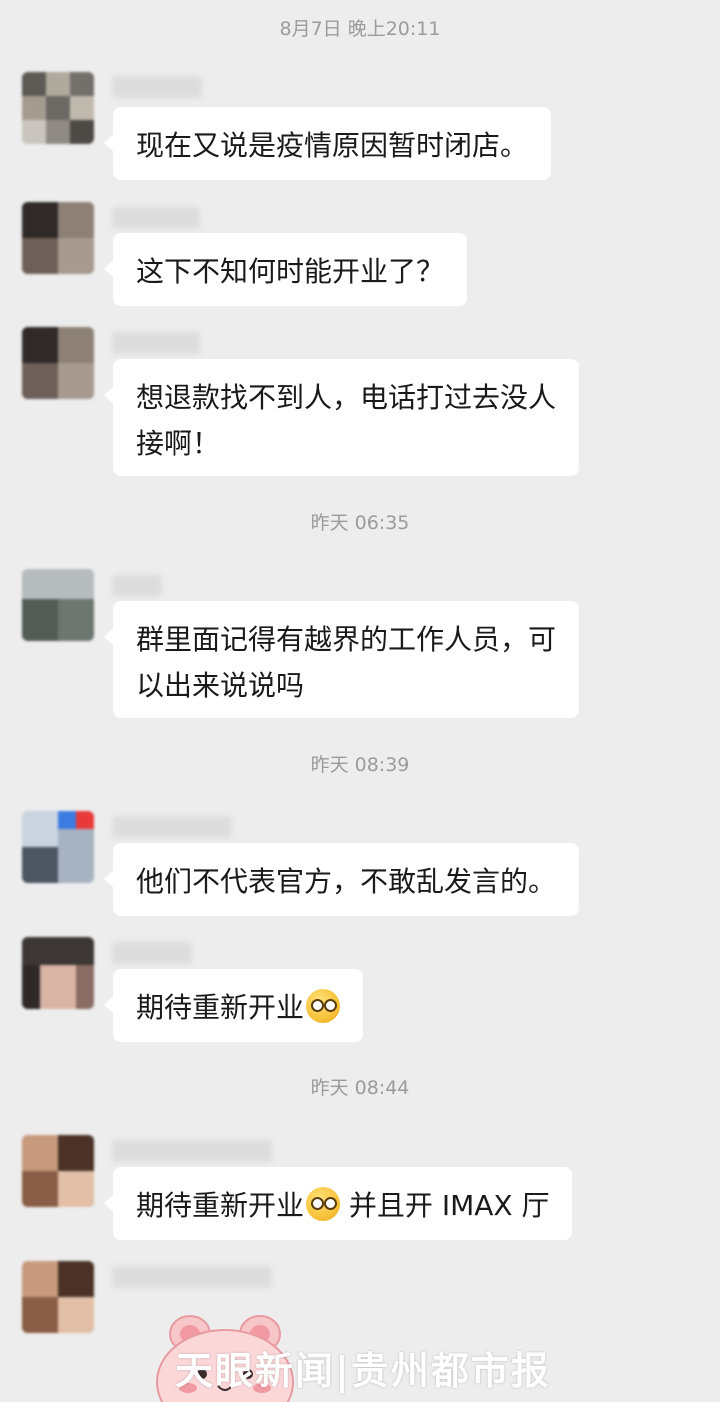 This screenshot has height=1402, width=720. What do you see at coordinates (445, 1205) in the screenshot?
I see `message-text: 并且开 IMAX 厅` at bounding box center [445, 1205].